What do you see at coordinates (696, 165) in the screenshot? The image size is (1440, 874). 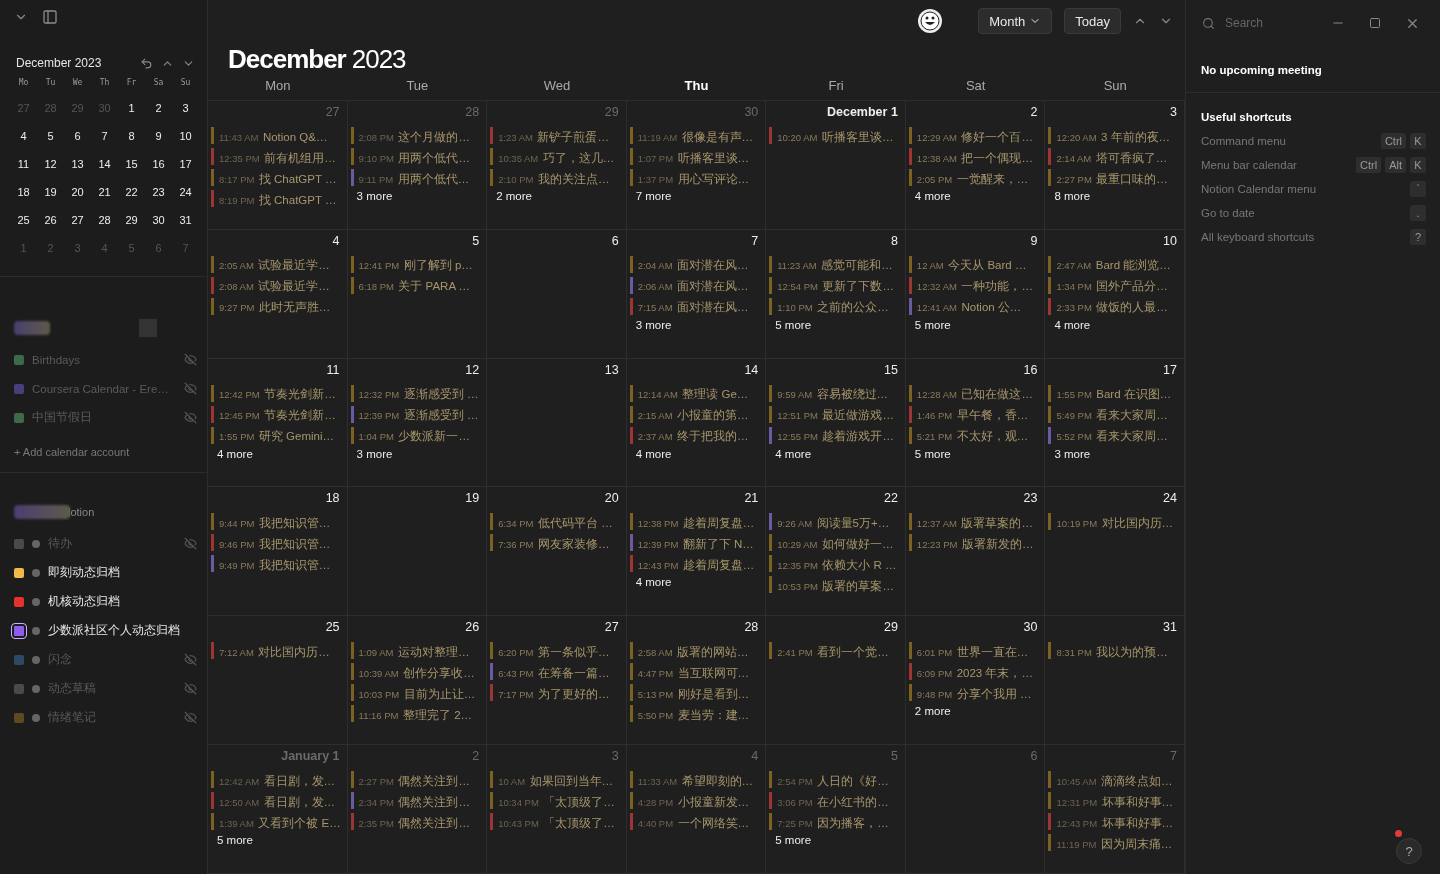 I see `day-cell: 30 11:19 AM 很像是有声… 1:07 PM 听播客里谈… 1:37 PM 用心写评论… 7 more` at bounding box center [696, 165].